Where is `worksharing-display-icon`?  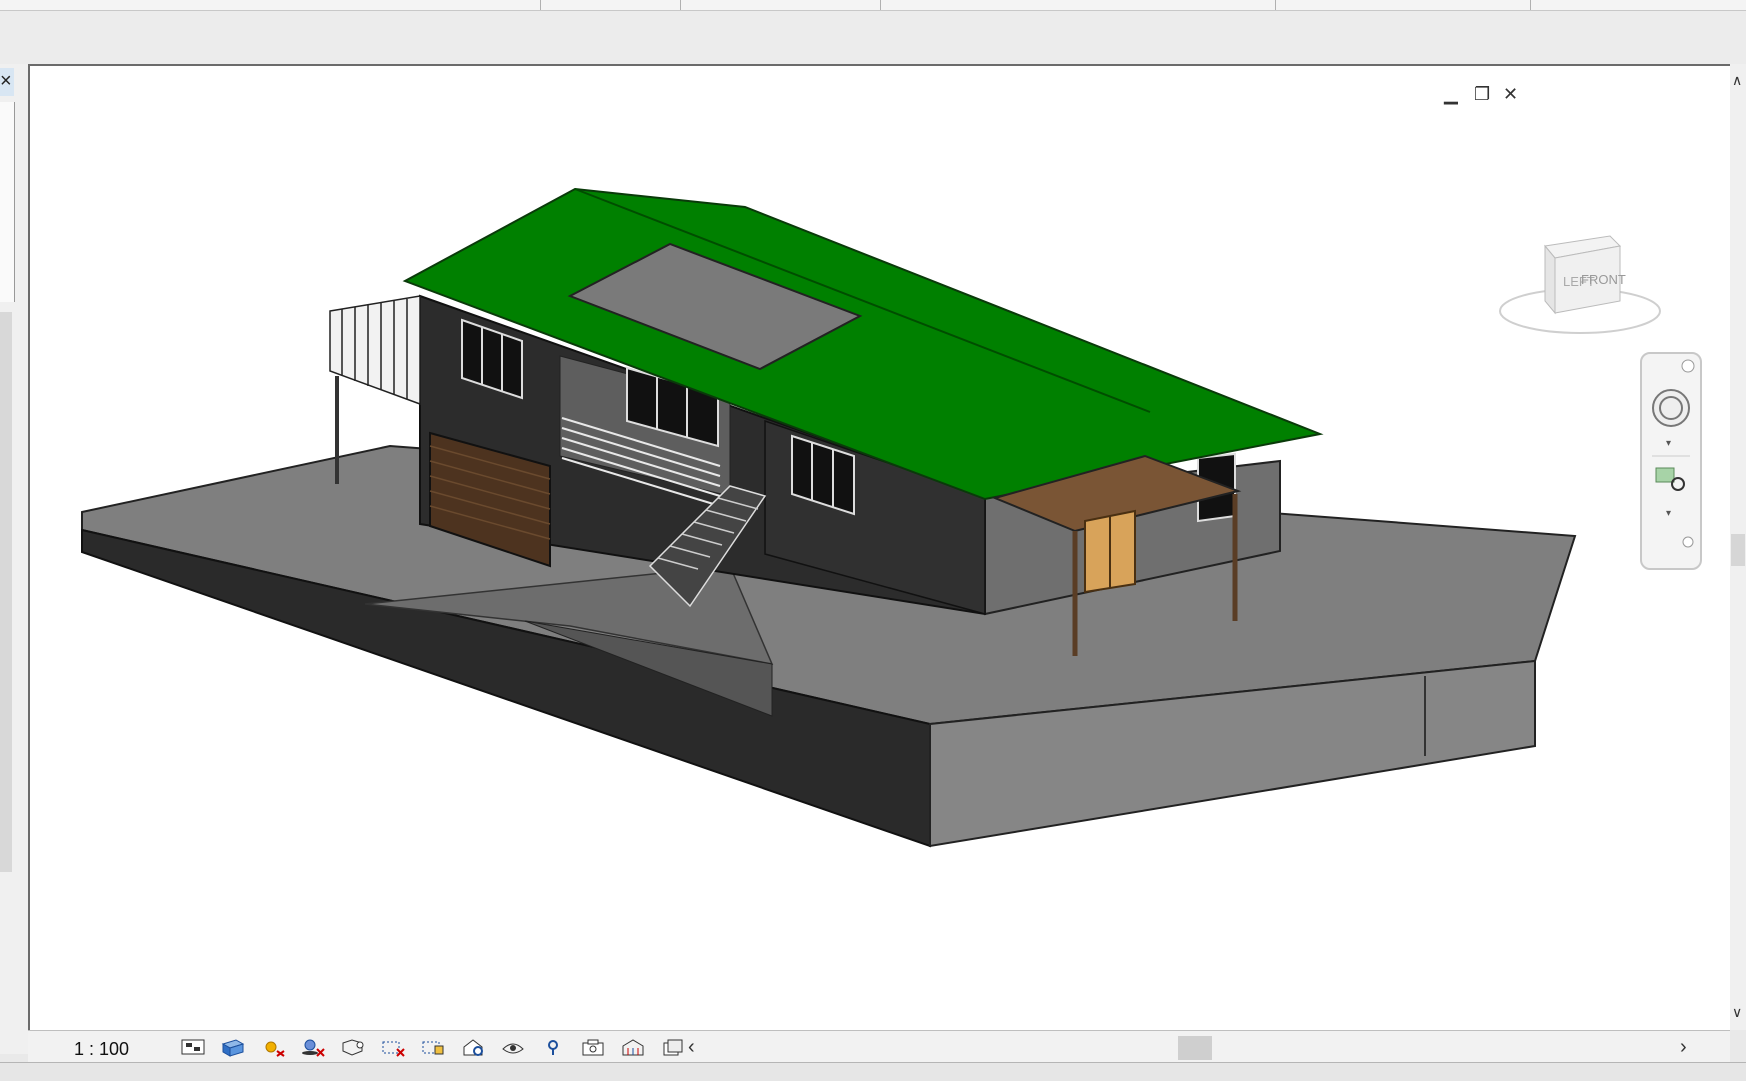
worksharing-display-icon is located at coordinates (553, 1047).